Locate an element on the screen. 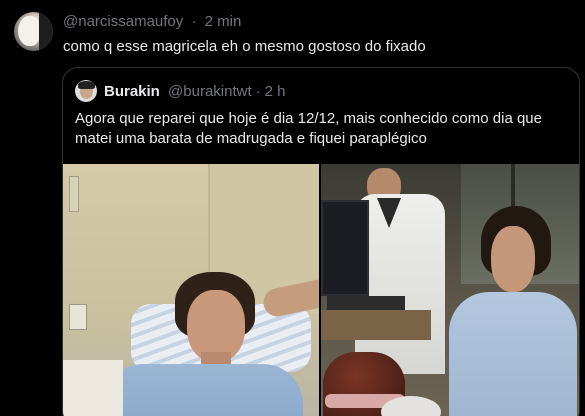 The height and width of the screenshot is (416, 585). quoted-meta: @burakintwt · 2 h is located at coordinates (226, 91).